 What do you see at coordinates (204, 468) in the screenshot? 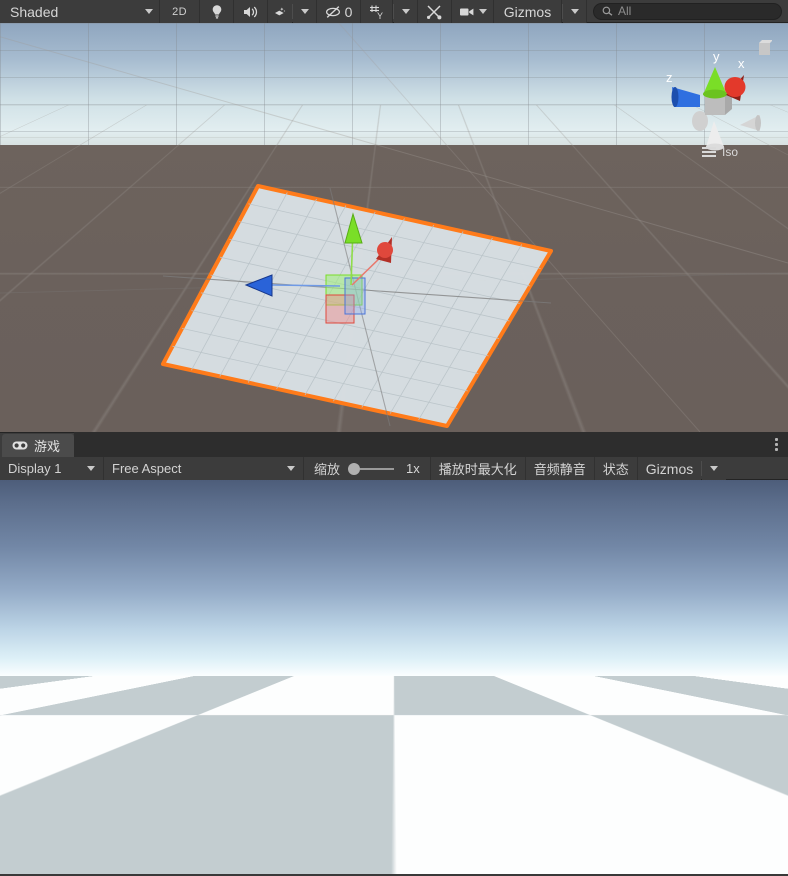
I see `aspect-ratio-dropdown: Free Aspect` at bounding box center [204, 468].